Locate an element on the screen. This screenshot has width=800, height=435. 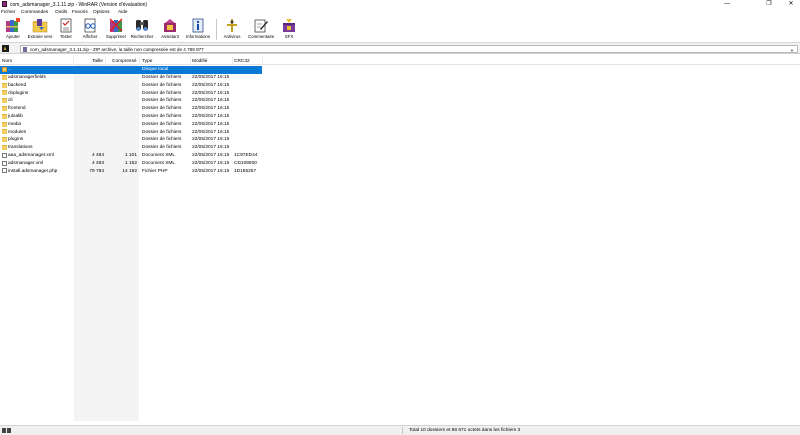
file-name: aaa_adsmanager.xml is located at coordinates (31, 155).